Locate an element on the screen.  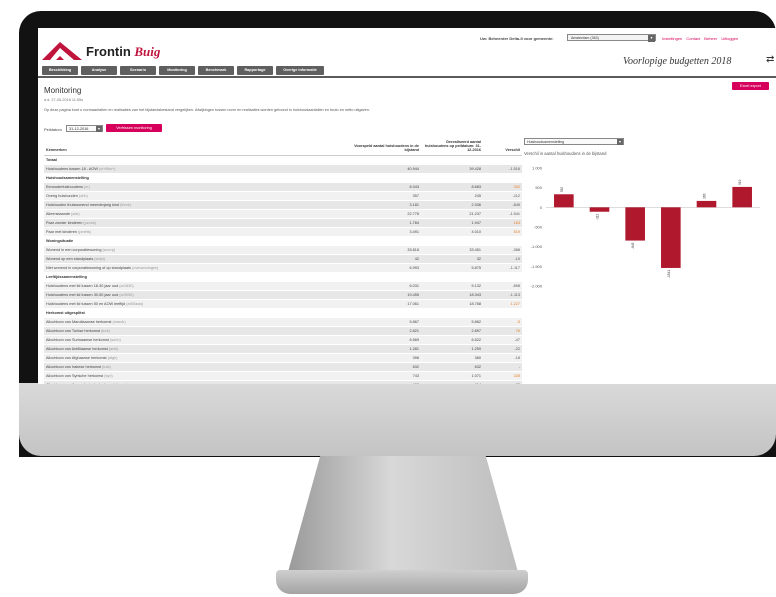
tab-benchmark: Benchmark is located at coordinates (216, 70).